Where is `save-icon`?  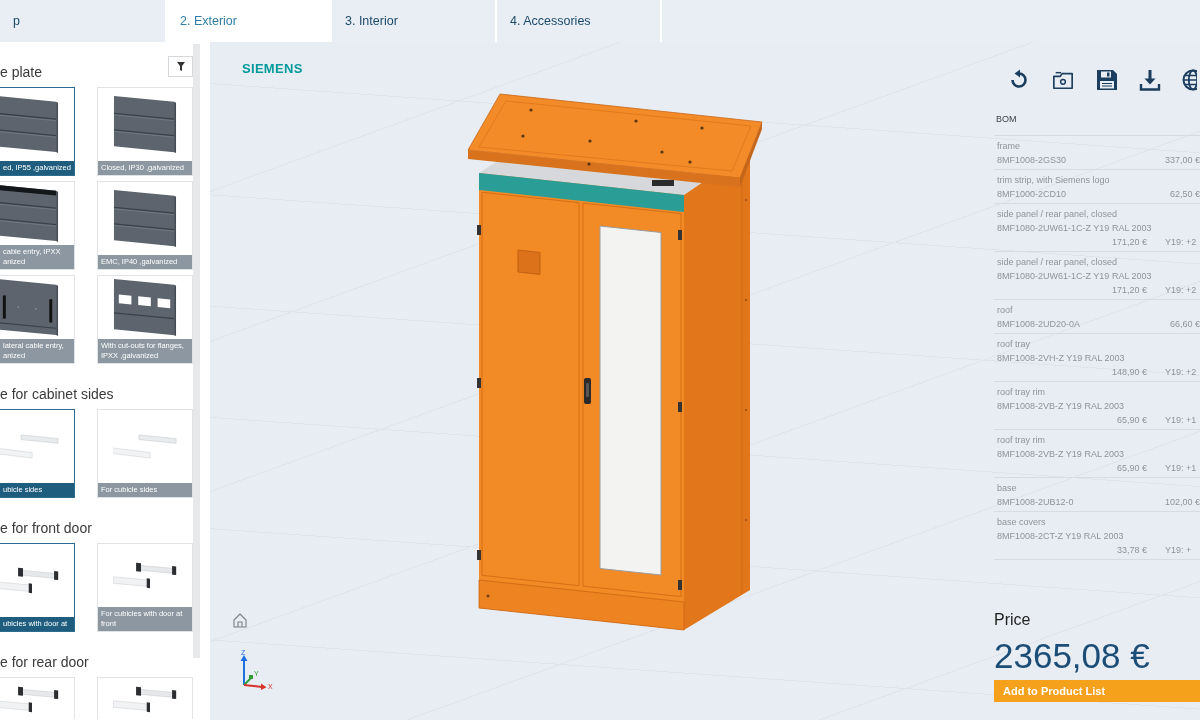 save-icon is located at coordinates (1107, 80).